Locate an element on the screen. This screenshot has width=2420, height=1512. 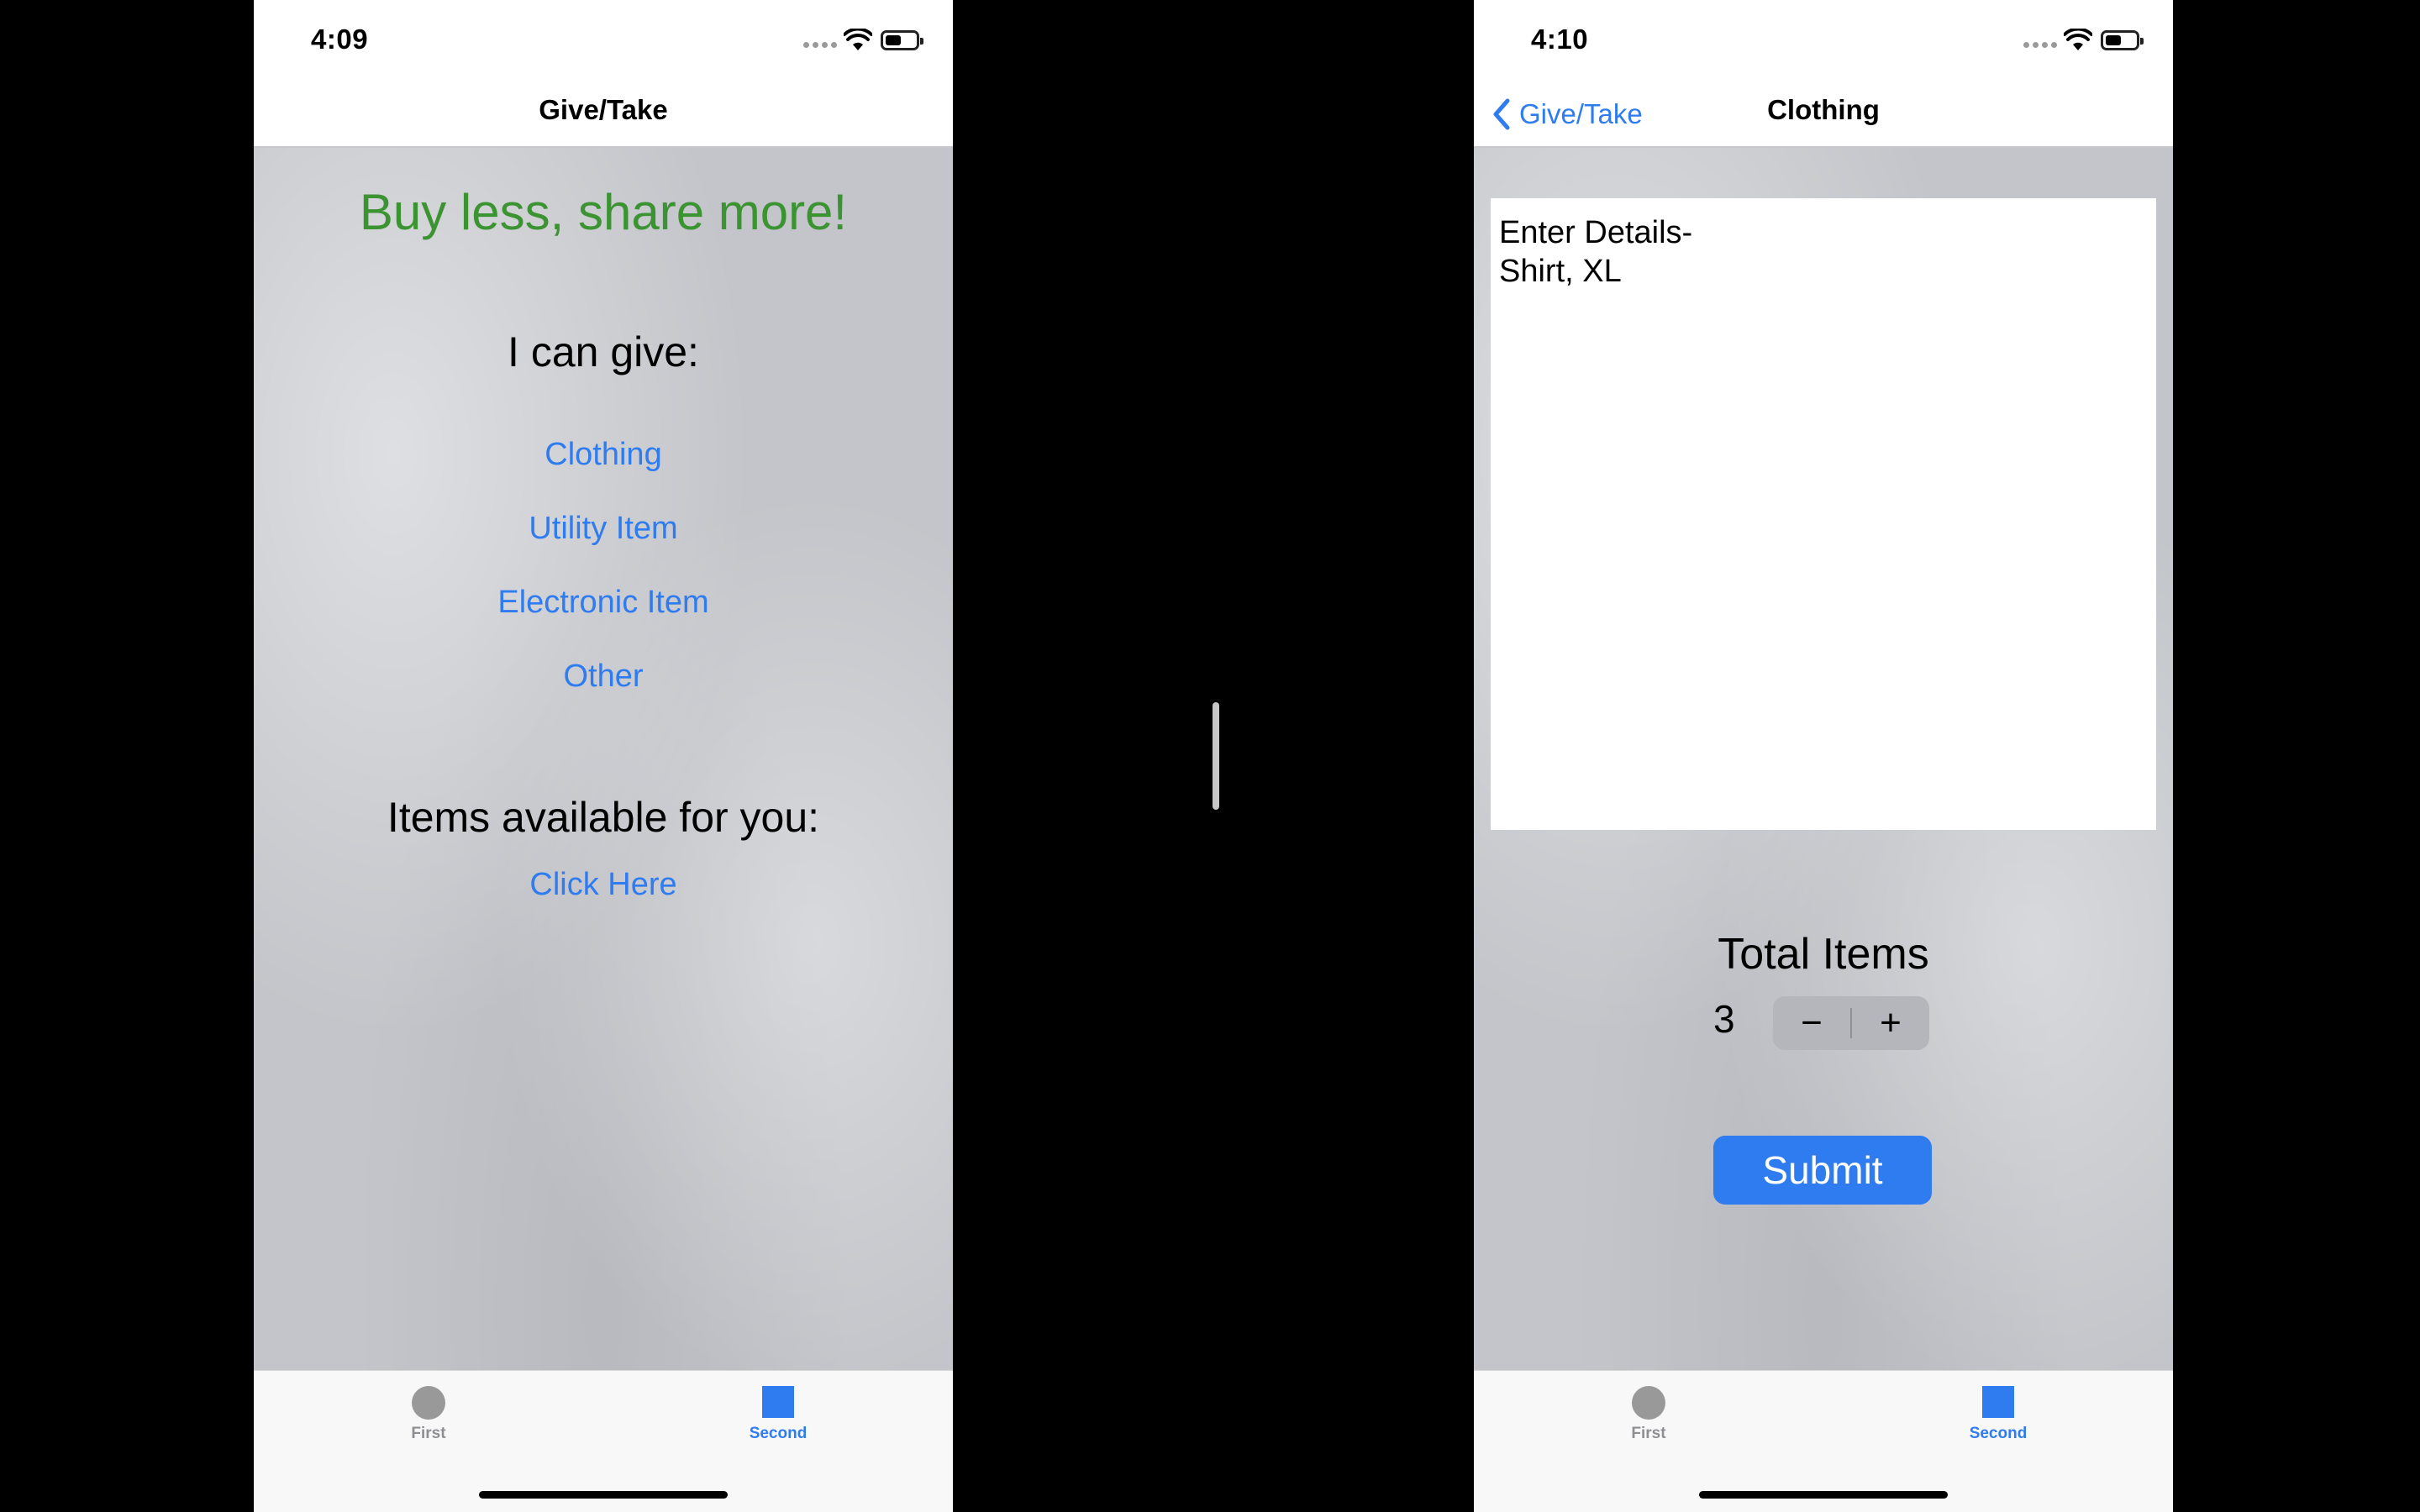
utility-item-link: Utility Item is located at coordinates (603, 529).